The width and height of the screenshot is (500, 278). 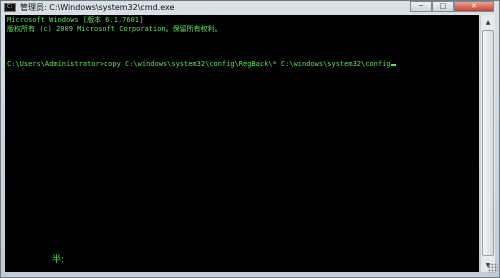 What do you see at coordinates (488, 22) in the screenshot?
I see `chevron-up-icon: ▲` at bounding box center [488, 22].